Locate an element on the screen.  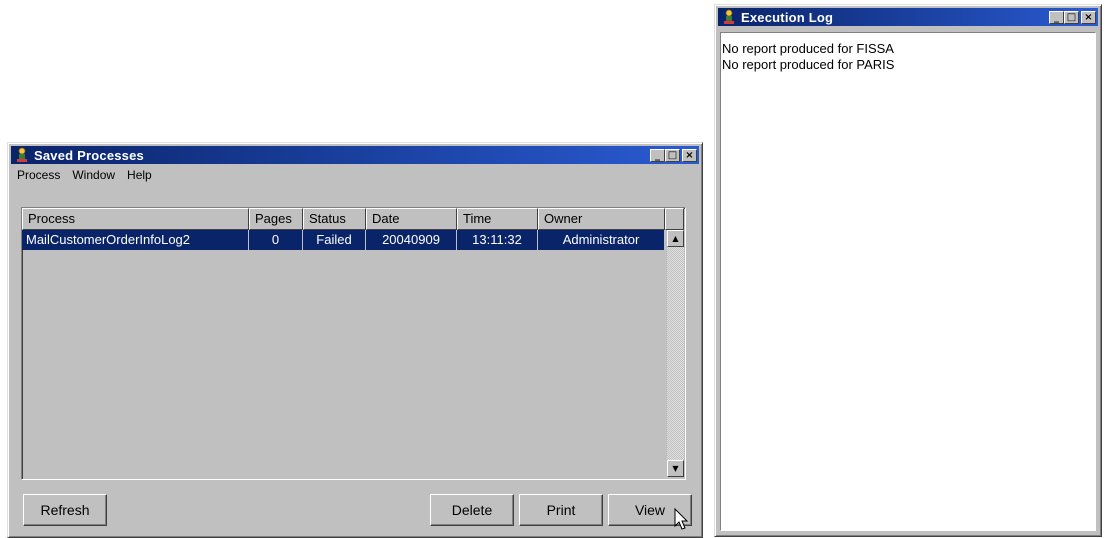
title-bar: Saved Processes _ □ × is located at coordinates (355, 155).